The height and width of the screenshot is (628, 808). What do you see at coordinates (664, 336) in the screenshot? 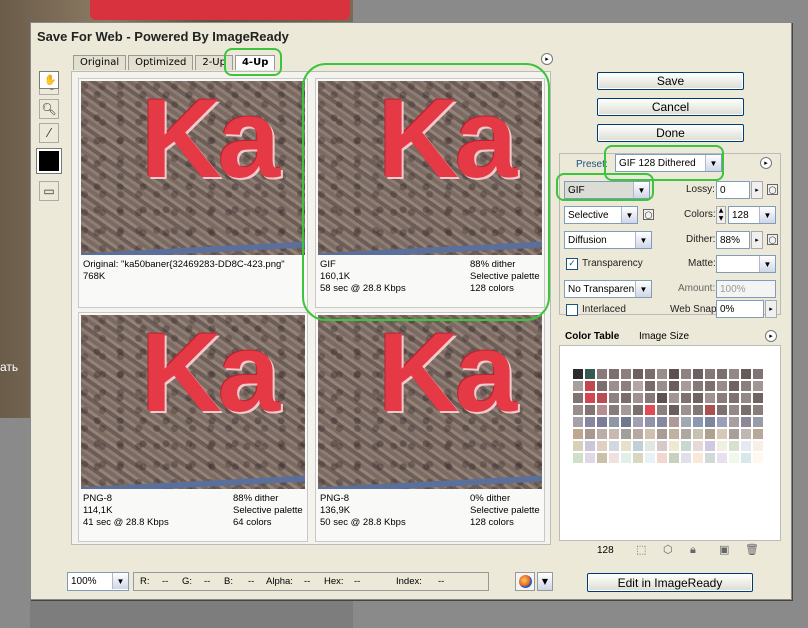
I see `tab-image-size: Image Size` at bounding box center [664, 336].